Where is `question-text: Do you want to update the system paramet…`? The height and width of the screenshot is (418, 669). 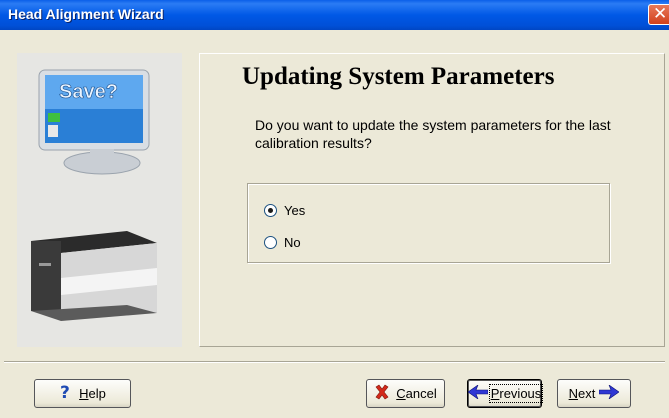 question-text: Do you want to update the system paramet… is located at coordinates (433, 134).